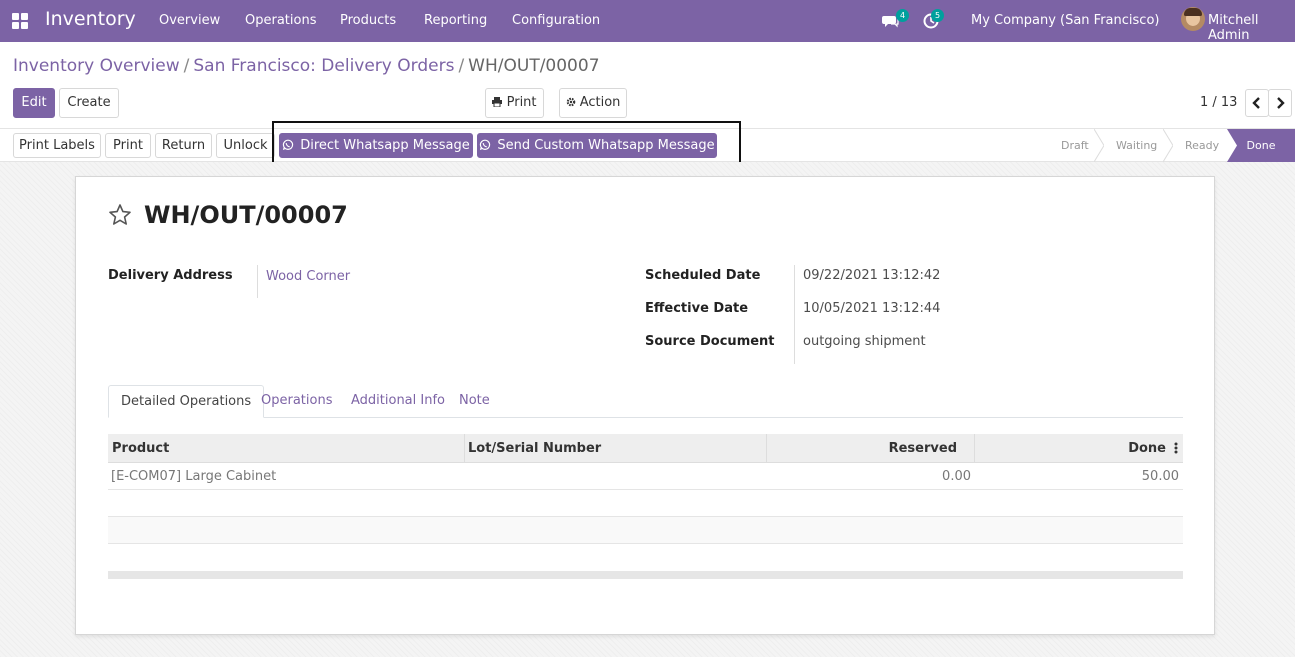  Describe the element at coordinates (90, 19) in the screenshot. I see `app-name: Inventory` at that location.